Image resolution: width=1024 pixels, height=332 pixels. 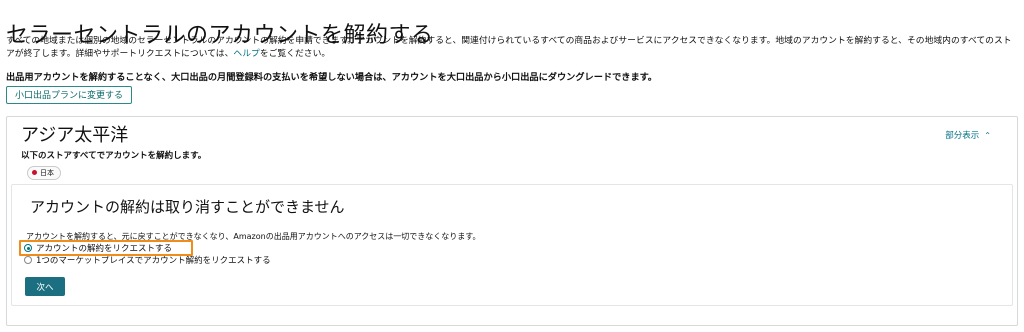 I want to click on next-button: 次へ, so click(x=45, y=286).